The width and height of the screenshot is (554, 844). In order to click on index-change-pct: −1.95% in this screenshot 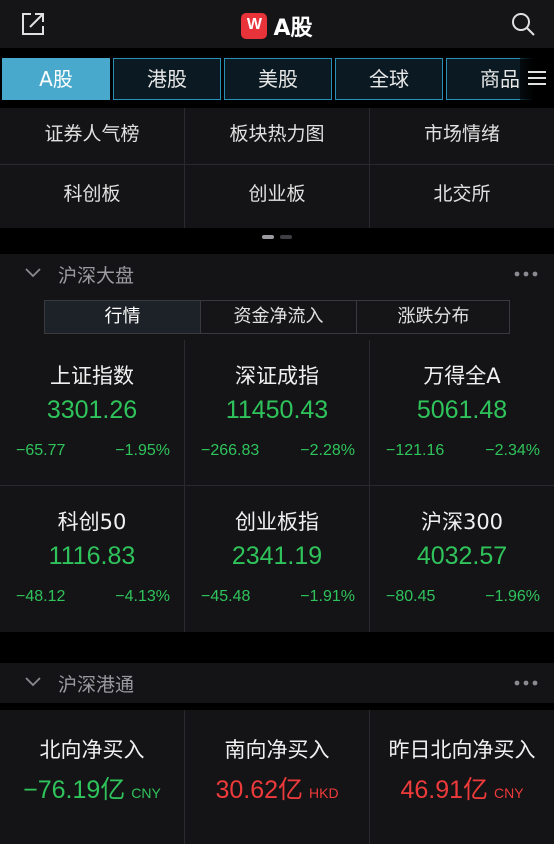, I will do `click(142, 450)`.